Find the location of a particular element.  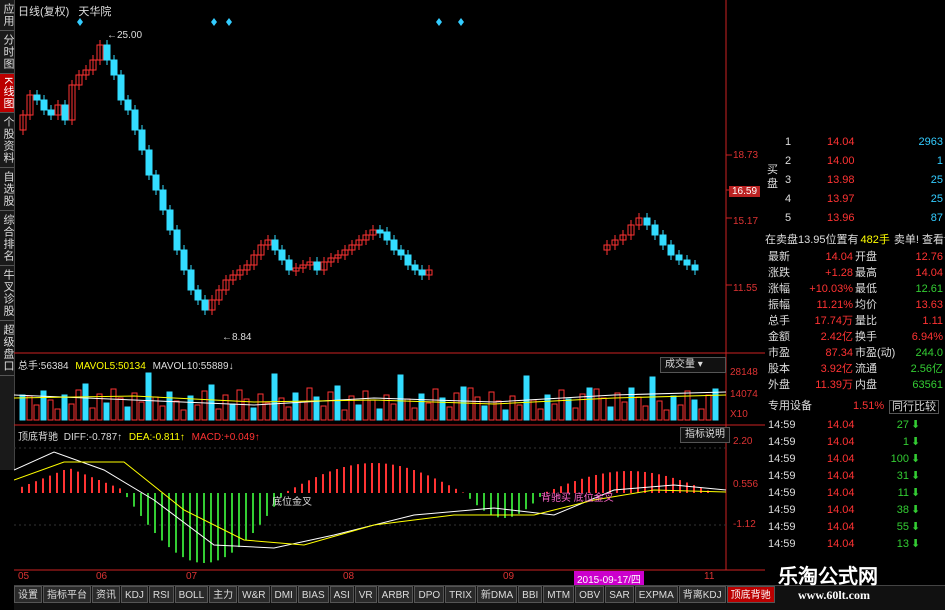

side-tab-1: 分时图 is located at coordinates (7, 52).